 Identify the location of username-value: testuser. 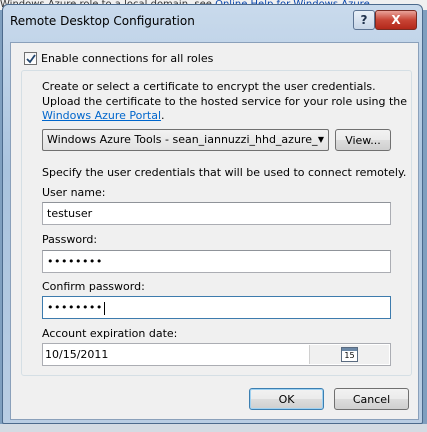
(70, 213).